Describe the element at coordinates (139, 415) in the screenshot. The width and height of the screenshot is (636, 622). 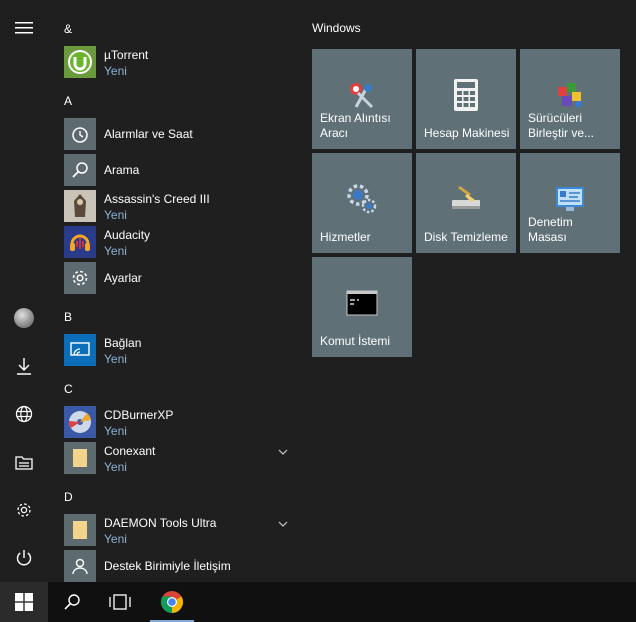
I see `app-name: CDBurnerXP` at that location.